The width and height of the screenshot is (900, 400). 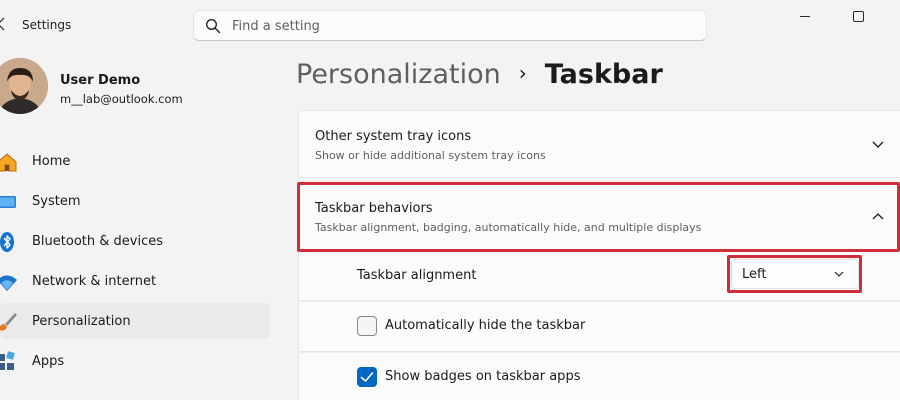 I want to click on avatar-photo-icon, so click(x=24, y=86).